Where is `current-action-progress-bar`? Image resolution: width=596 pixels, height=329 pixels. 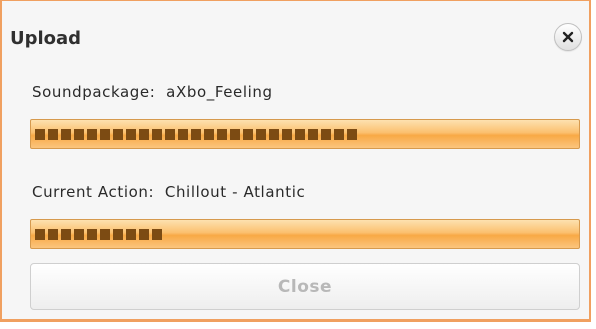 current-action-progress-bar is located at coordinates (305, 234).